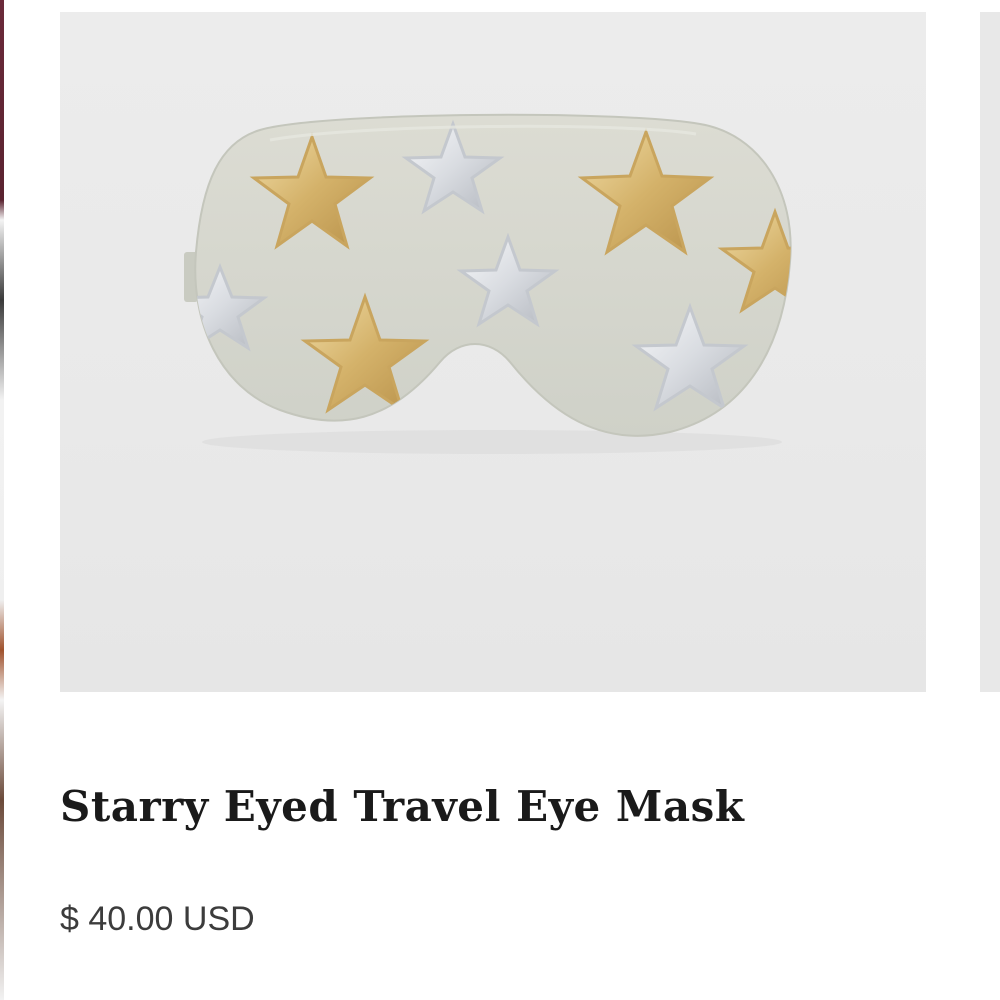 The height and width of the screenshot is (1000, 1000). Describe the element at coordinates (990, 352) in the screenshot. I see `adjacent-card-edge-right` at that location.